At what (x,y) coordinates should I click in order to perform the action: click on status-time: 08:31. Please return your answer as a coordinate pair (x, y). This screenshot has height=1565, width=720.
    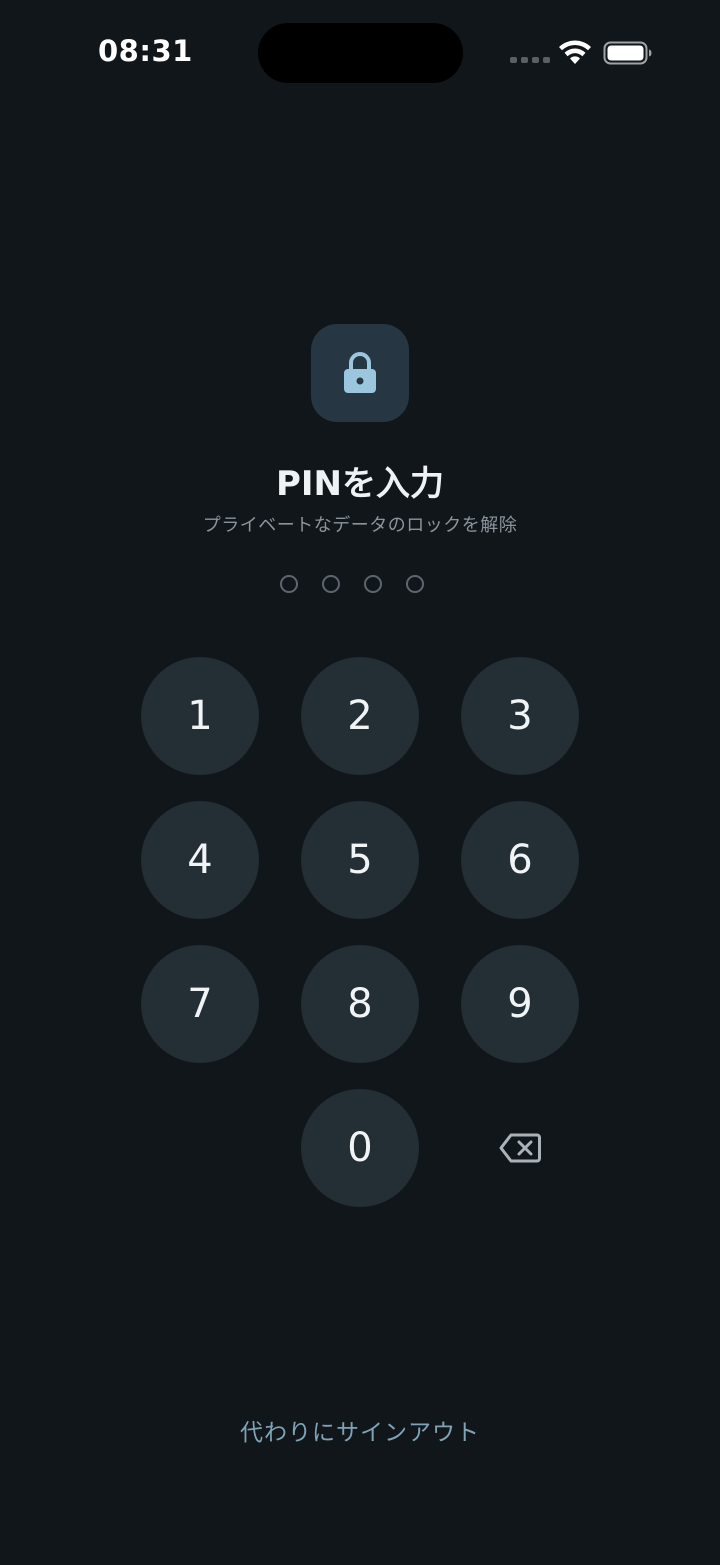
    Looking at the image, I should click on (145, 51).